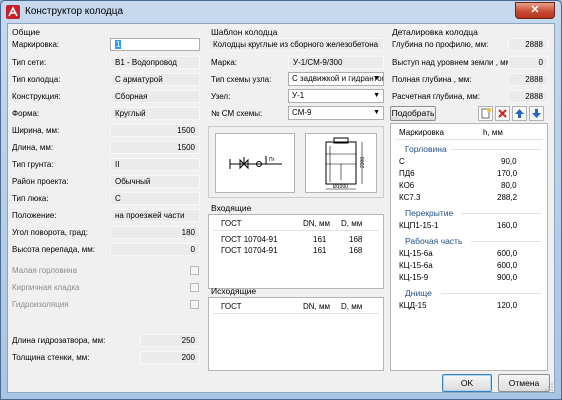 The width and height of the screenshot is (562, 400). I want to click on project-area-label: Район проекта:, so click(40, 181).